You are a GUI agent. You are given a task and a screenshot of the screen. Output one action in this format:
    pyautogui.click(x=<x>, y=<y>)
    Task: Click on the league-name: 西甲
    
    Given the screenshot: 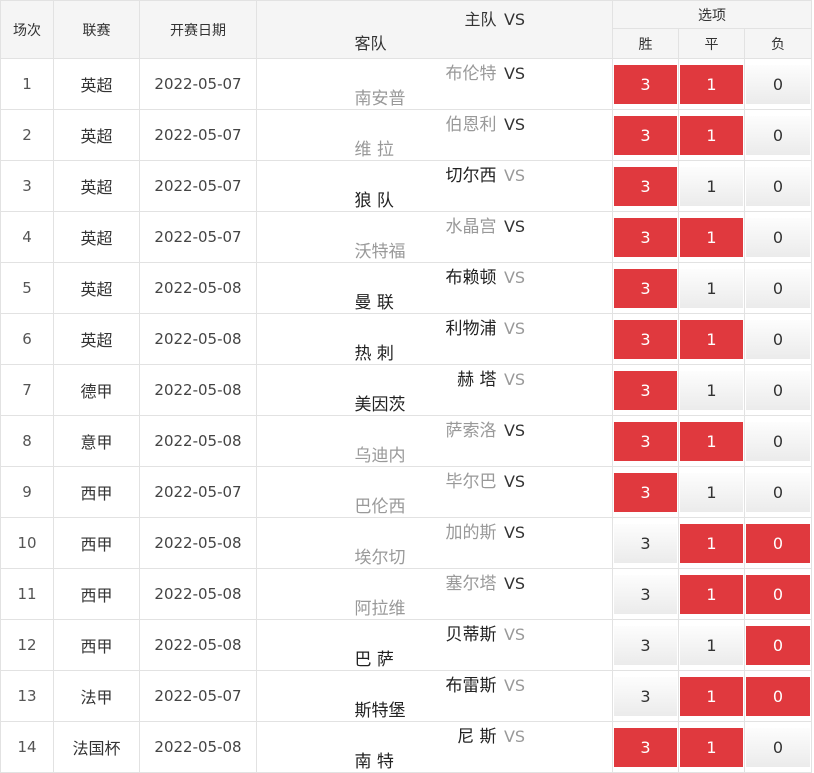 What is the action you would take?
    pyautogui.click(x=96, y=645)
    